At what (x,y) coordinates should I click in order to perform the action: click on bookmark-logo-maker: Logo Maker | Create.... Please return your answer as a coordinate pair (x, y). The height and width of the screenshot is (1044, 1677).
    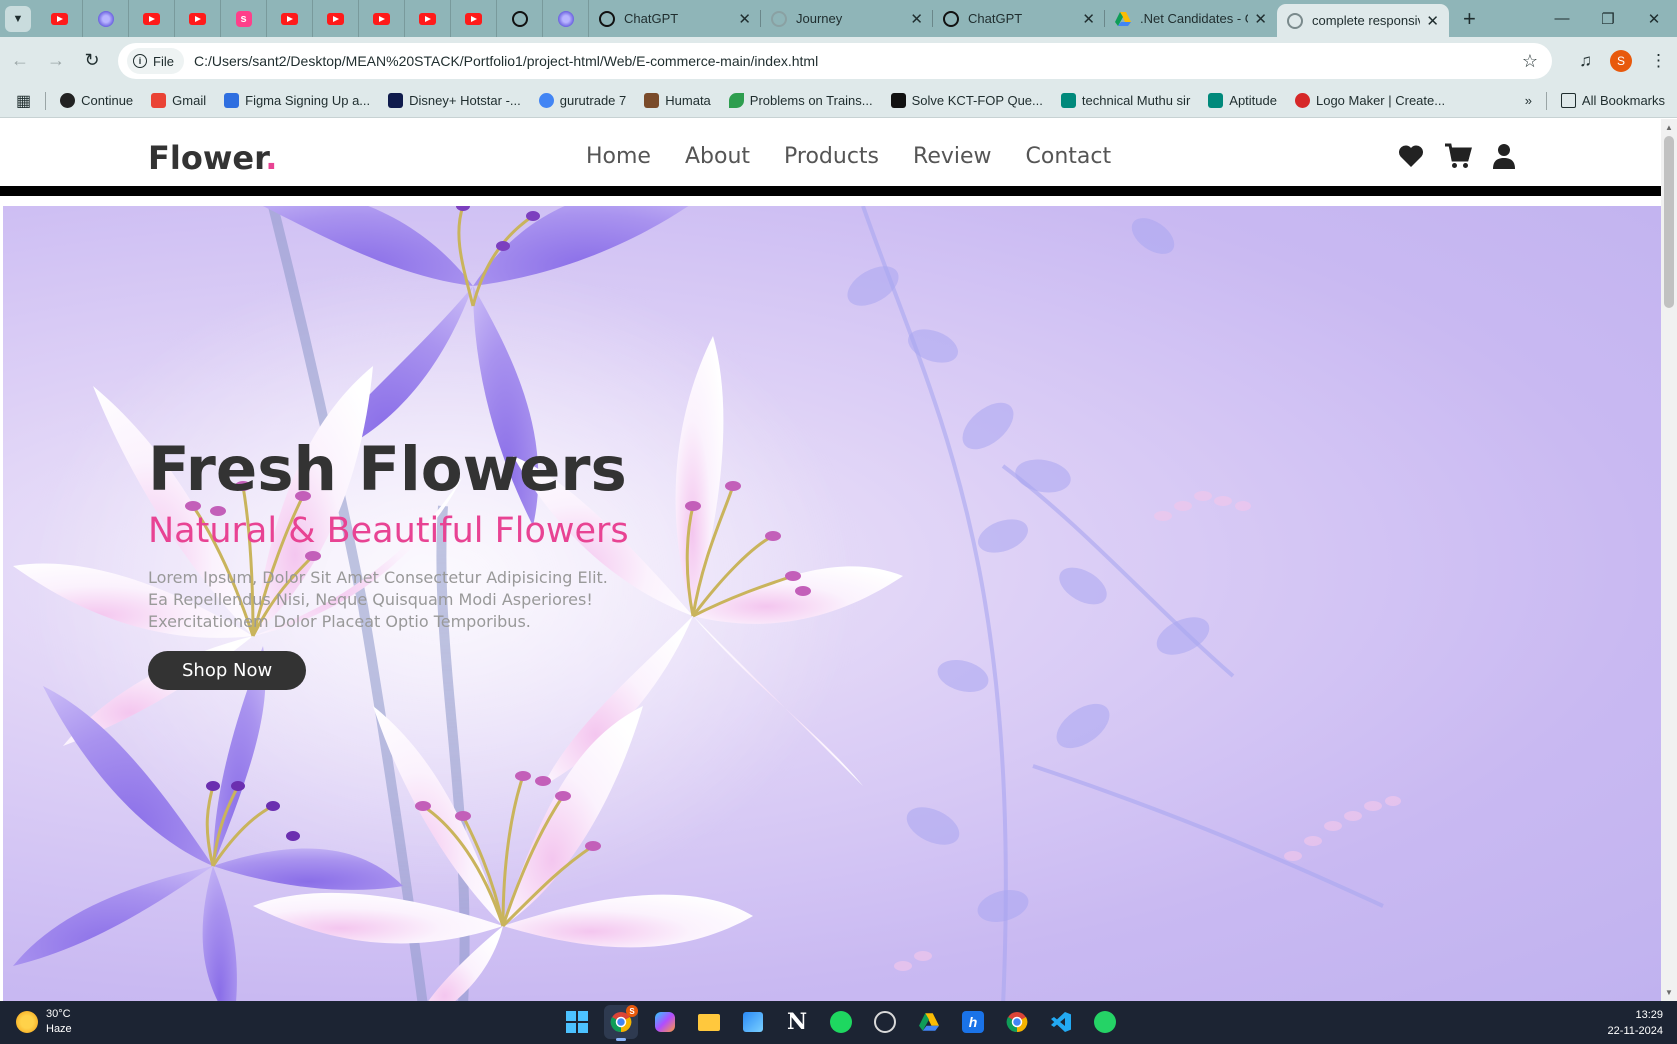
    Looking at the image, I should click on (1369, 100).